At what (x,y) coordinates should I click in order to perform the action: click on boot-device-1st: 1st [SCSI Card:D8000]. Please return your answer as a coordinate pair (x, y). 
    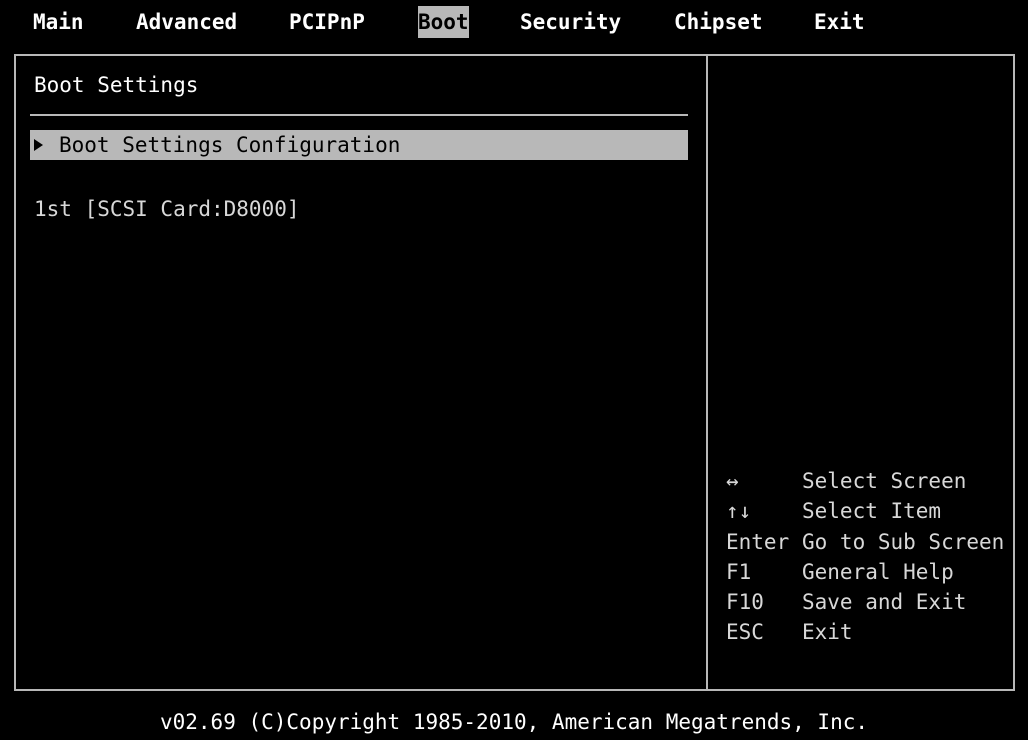
    Looking at the image, I should click on (167, 209).